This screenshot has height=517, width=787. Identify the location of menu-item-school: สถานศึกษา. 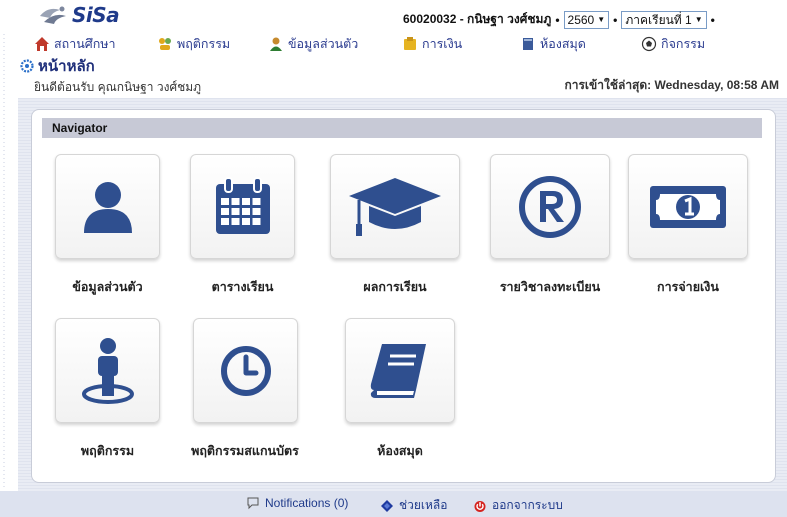
(75, 44).